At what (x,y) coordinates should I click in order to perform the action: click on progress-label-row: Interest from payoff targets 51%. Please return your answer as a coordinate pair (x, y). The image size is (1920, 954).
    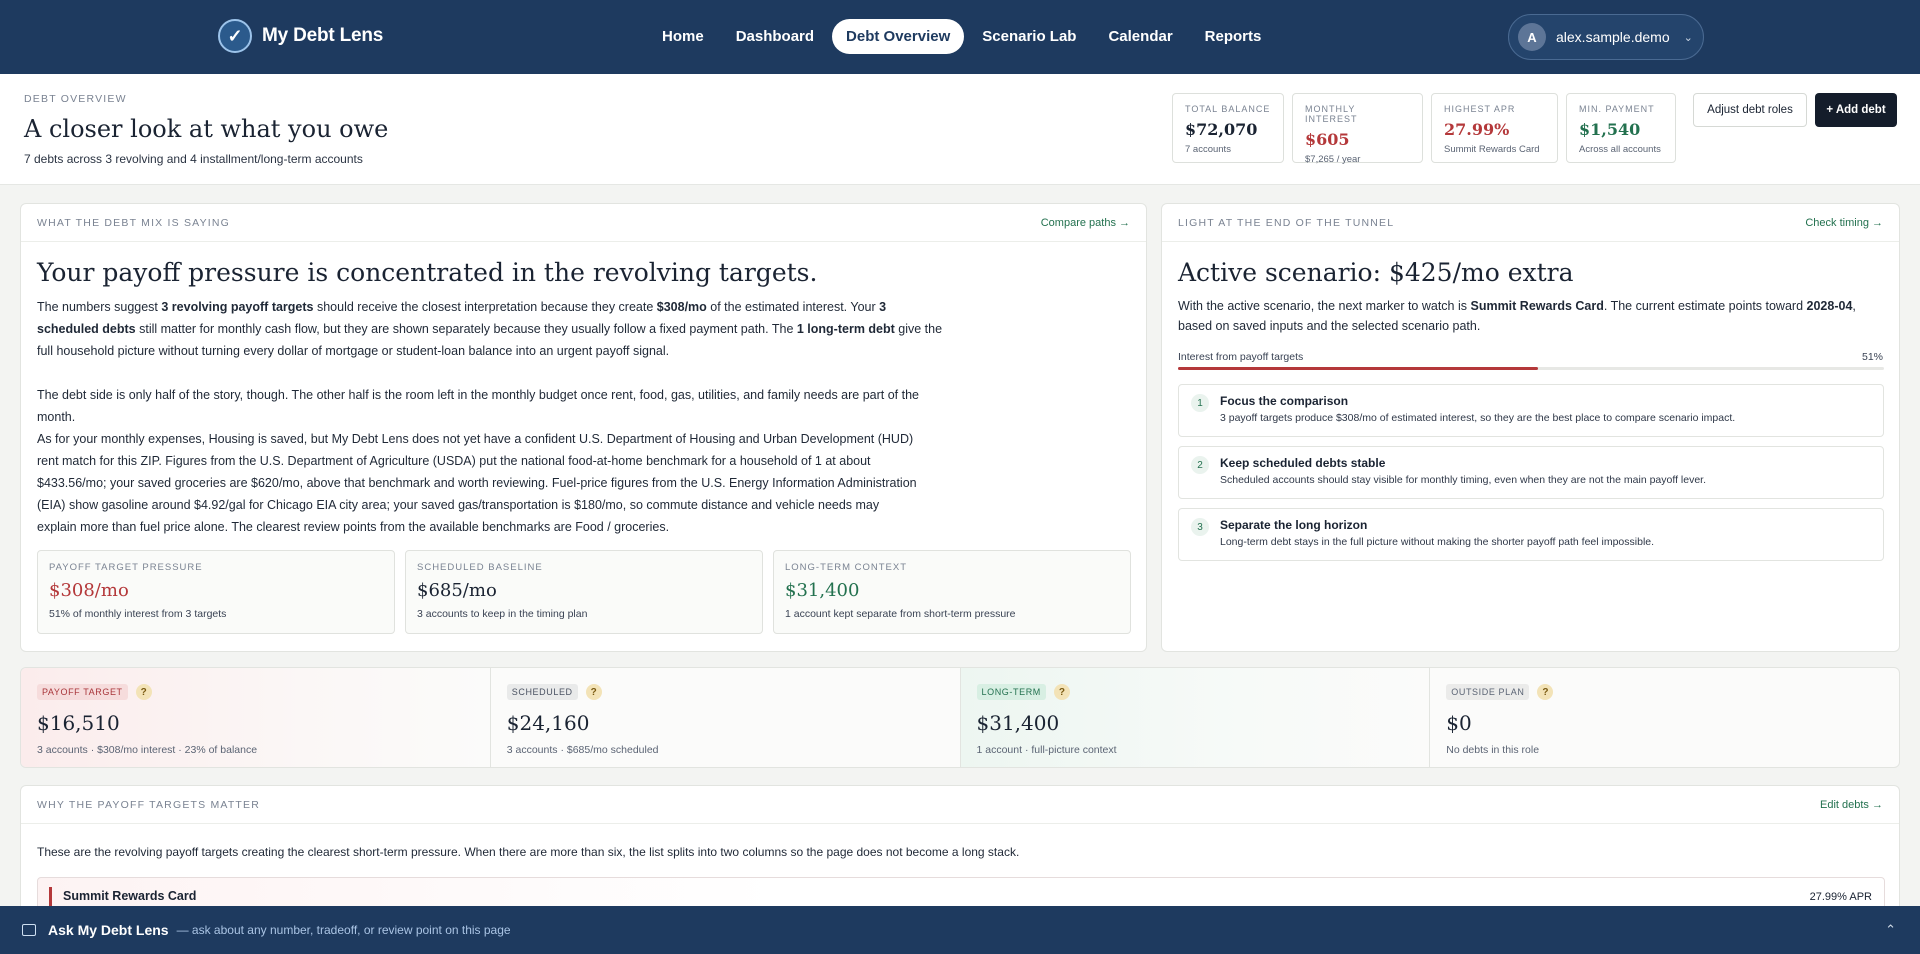
    Looking at the image, I should click on (1530, 357).